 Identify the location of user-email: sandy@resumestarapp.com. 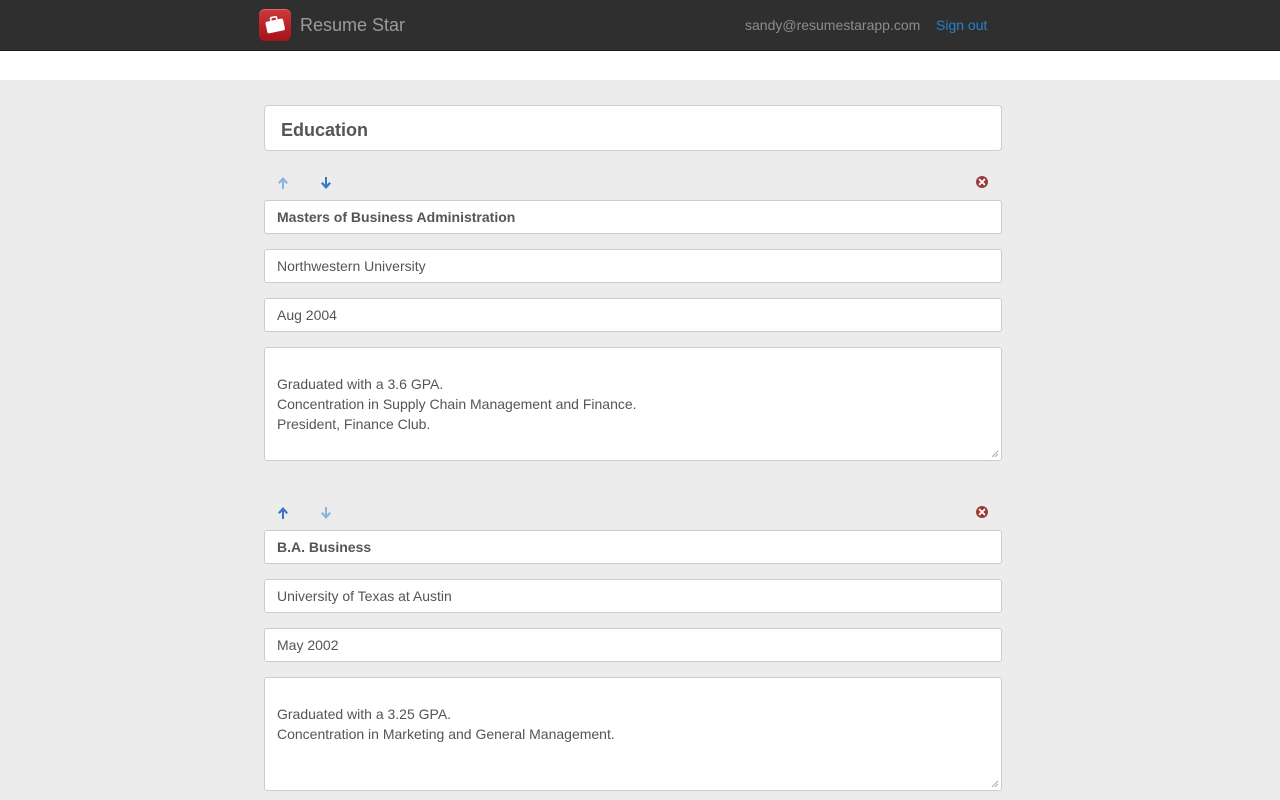
(833, 25).